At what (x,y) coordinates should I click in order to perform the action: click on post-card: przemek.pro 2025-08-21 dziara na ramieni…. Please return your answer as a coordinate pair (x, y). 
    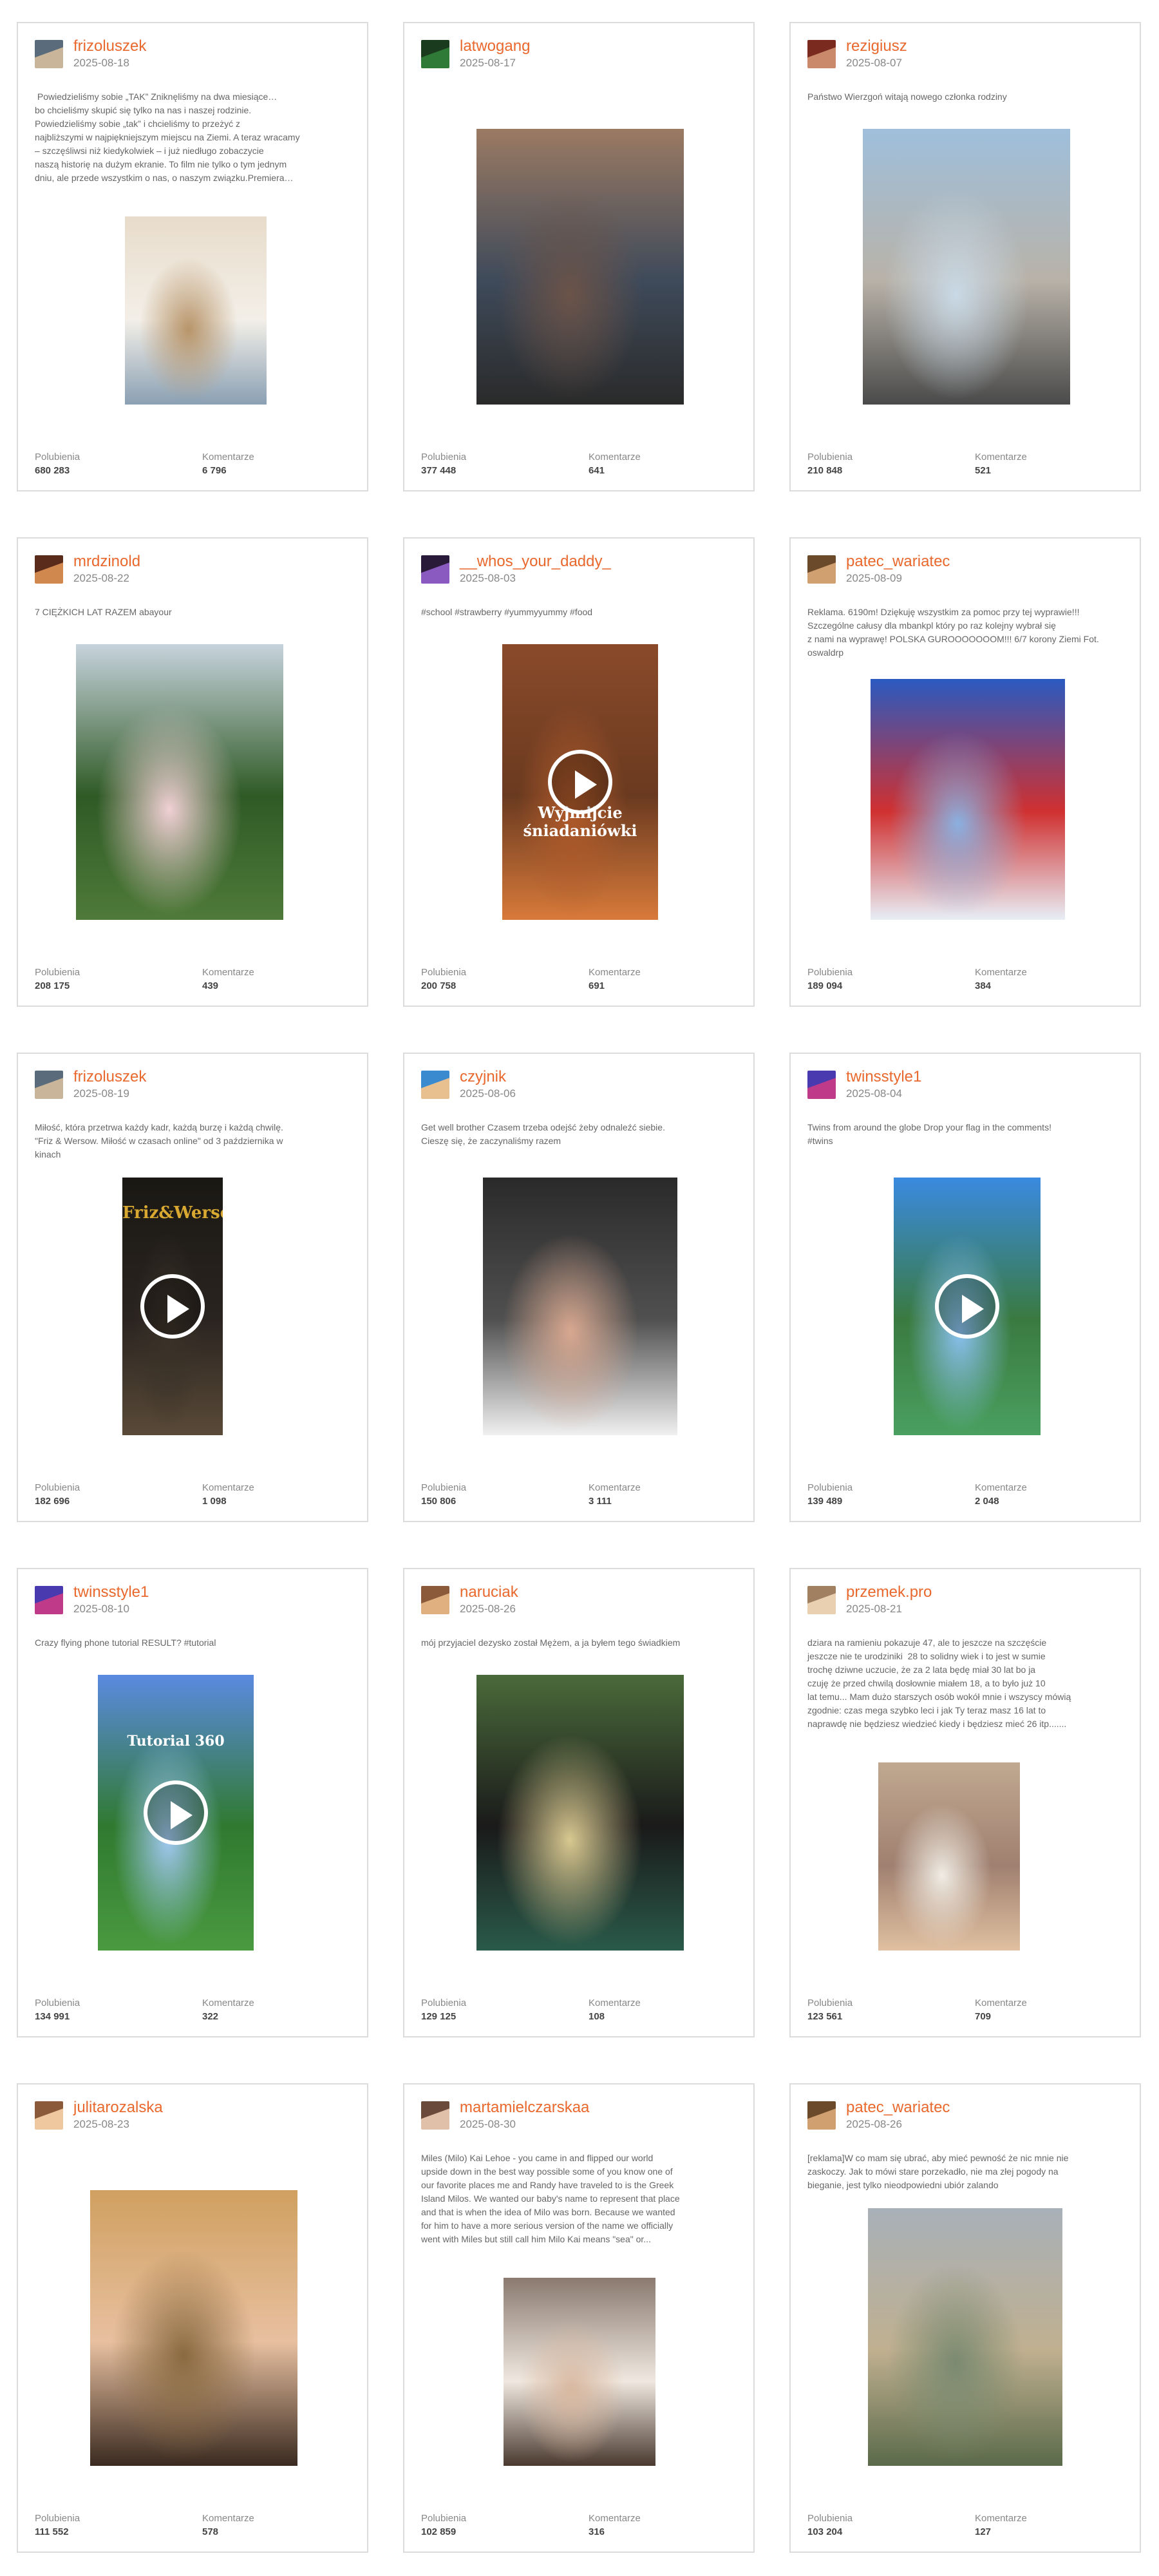
    Looking at the image, I should click on (965, 1802).